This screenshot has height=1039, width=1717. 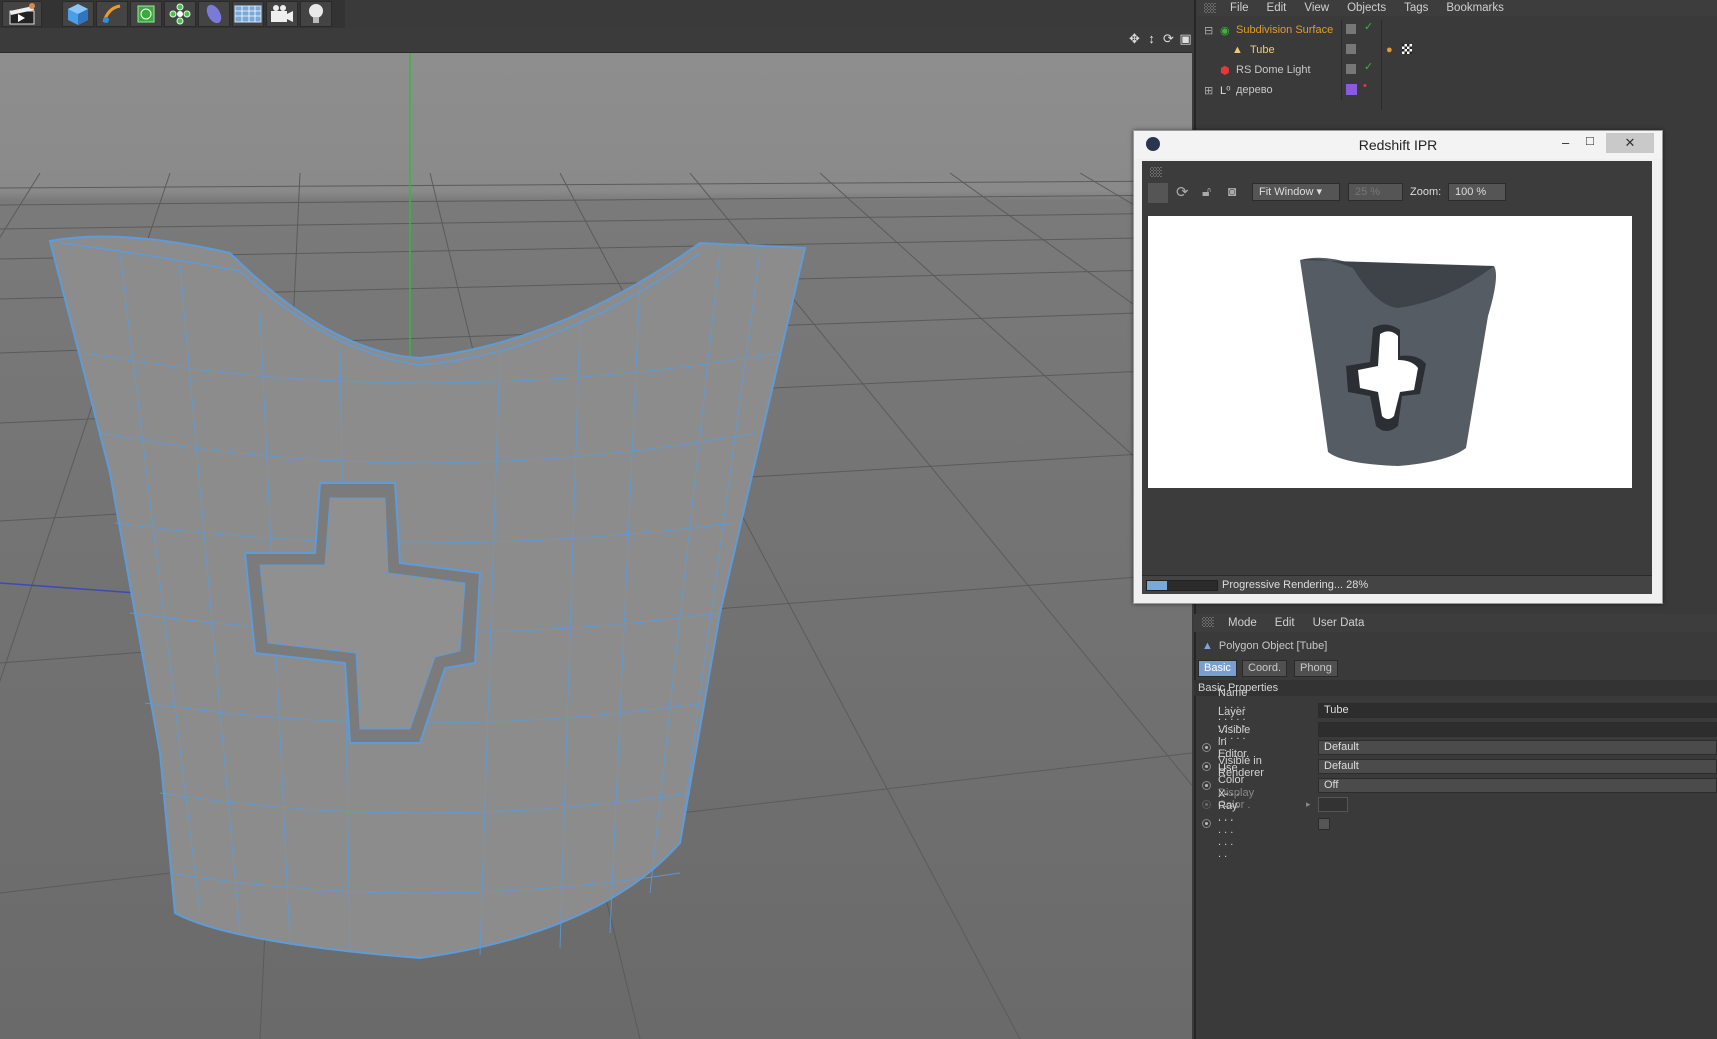 What do you see at coordinates (1324, 823) in the screenshot?
I see `xray-checkbox` at bounding box center [1324, 823].